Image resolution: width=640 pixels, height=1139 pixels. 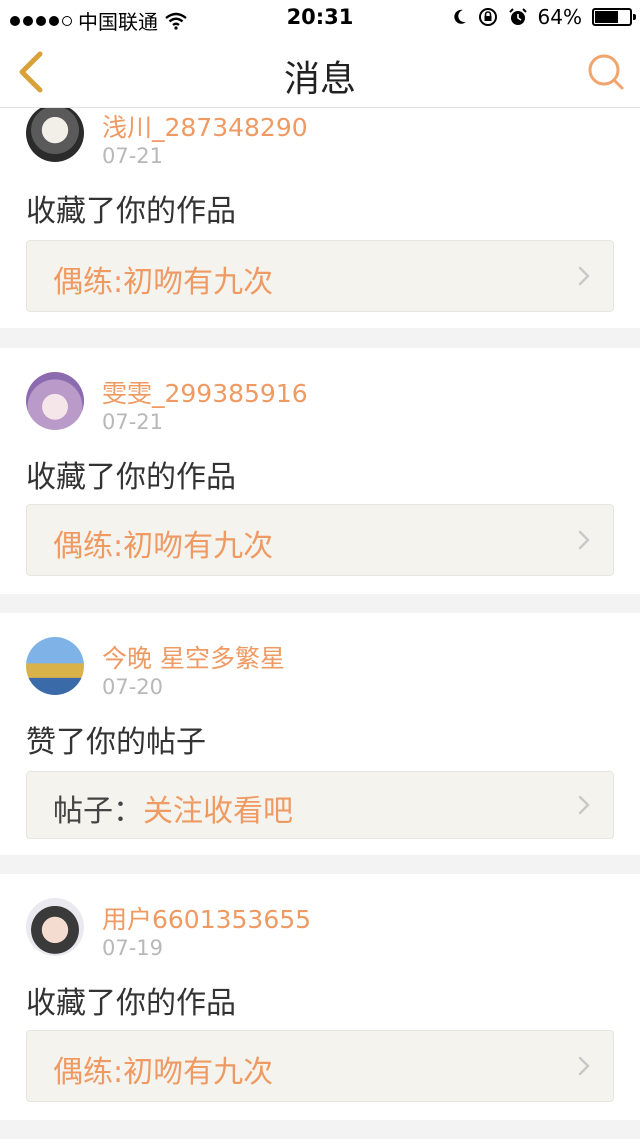 I want to click on search-icon, so click(x=606, y=72).